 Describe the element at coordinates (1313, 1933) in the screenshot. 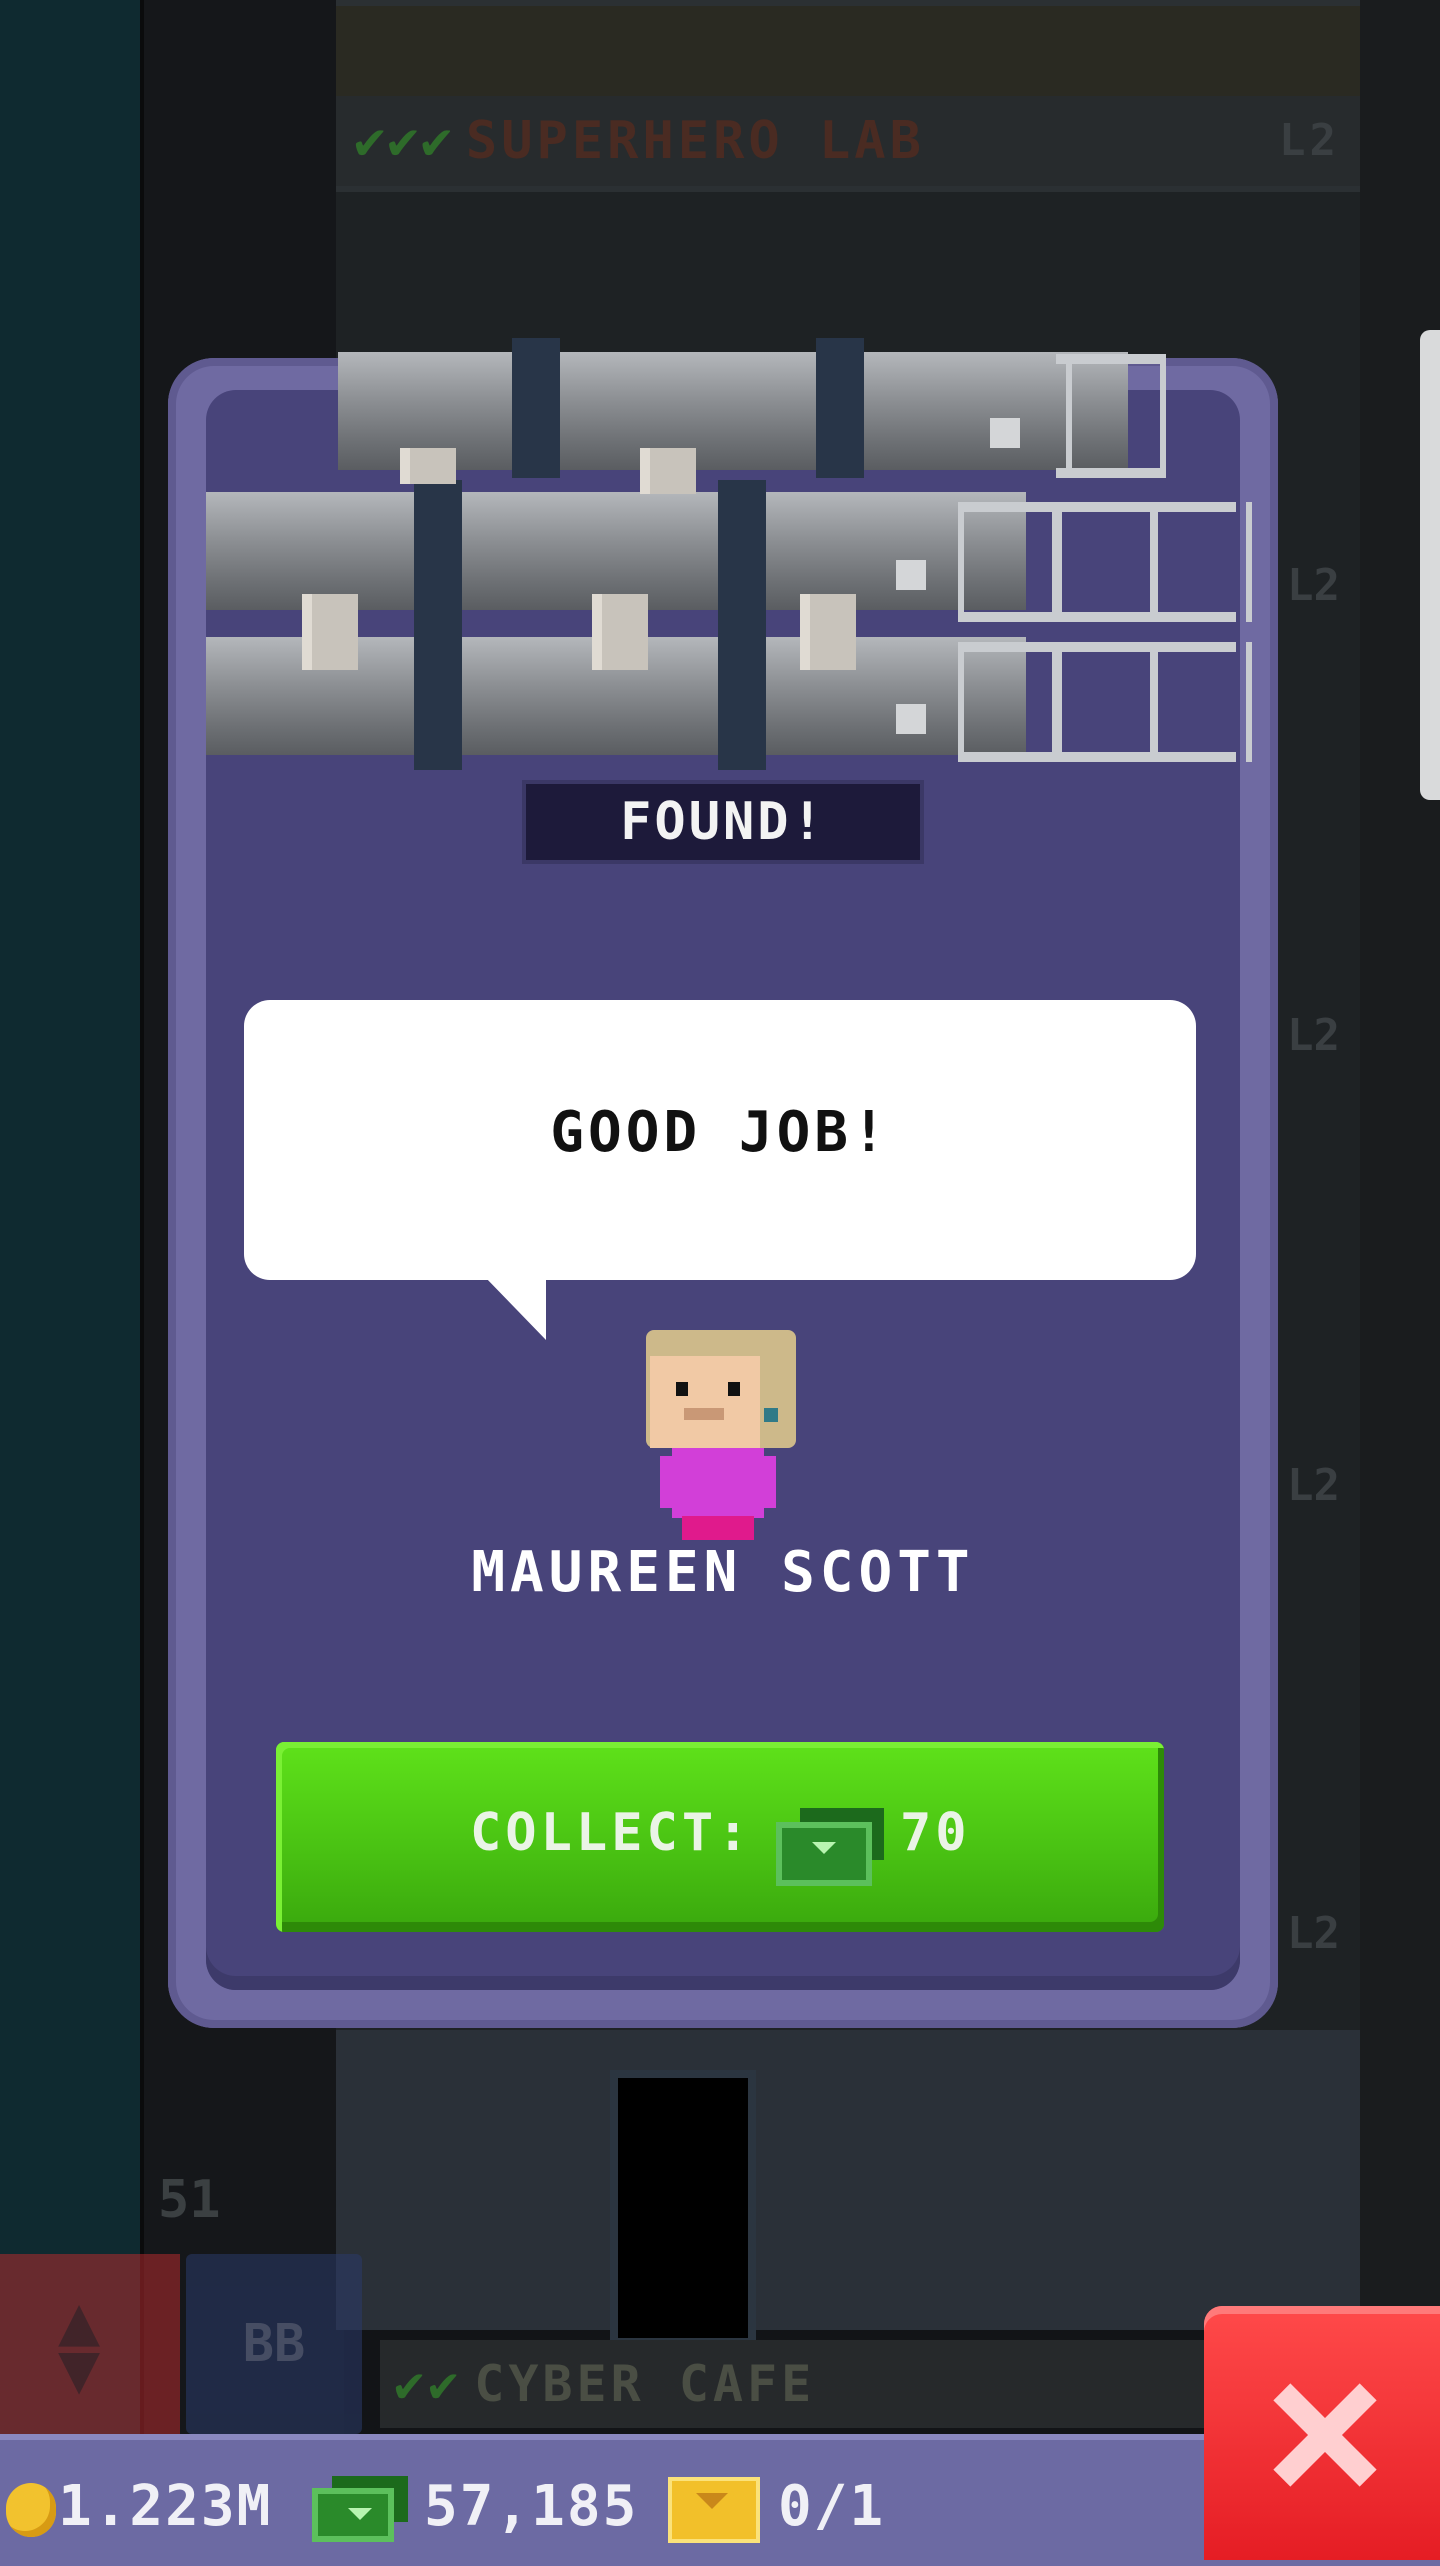

I see `side-level-4: L2` at that location.